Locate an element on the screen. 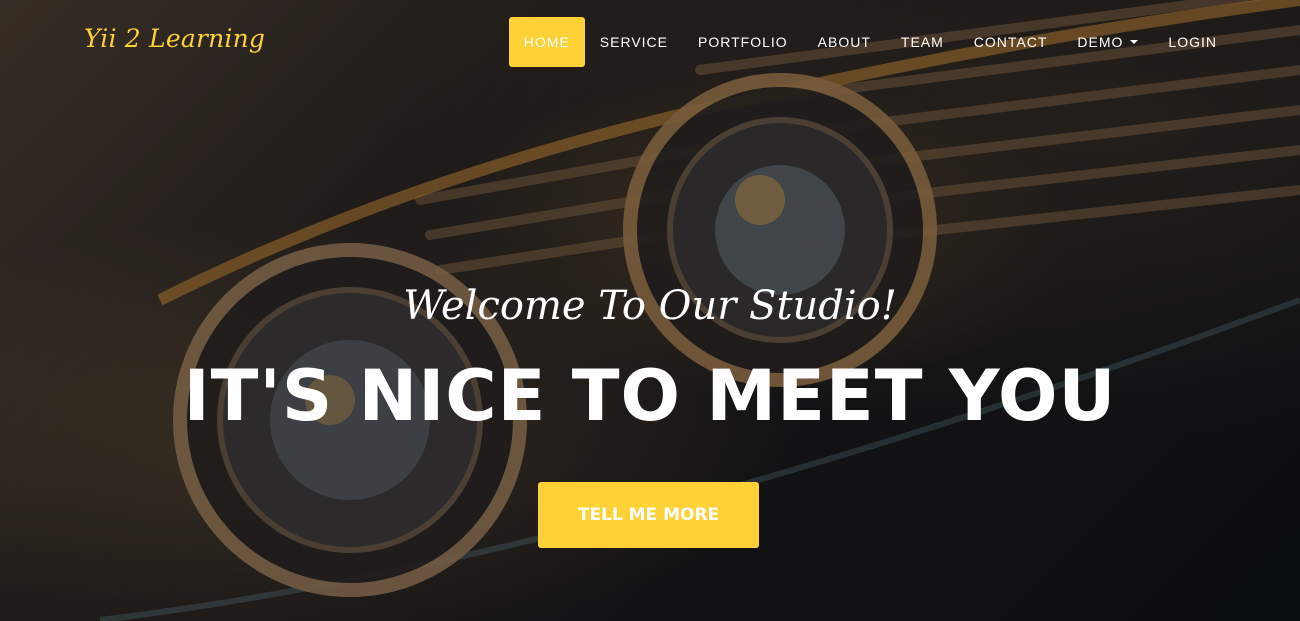 This screenshot has height=621, width=1300. nav-item-about: ABOUT is located at coordinates (844, 42).